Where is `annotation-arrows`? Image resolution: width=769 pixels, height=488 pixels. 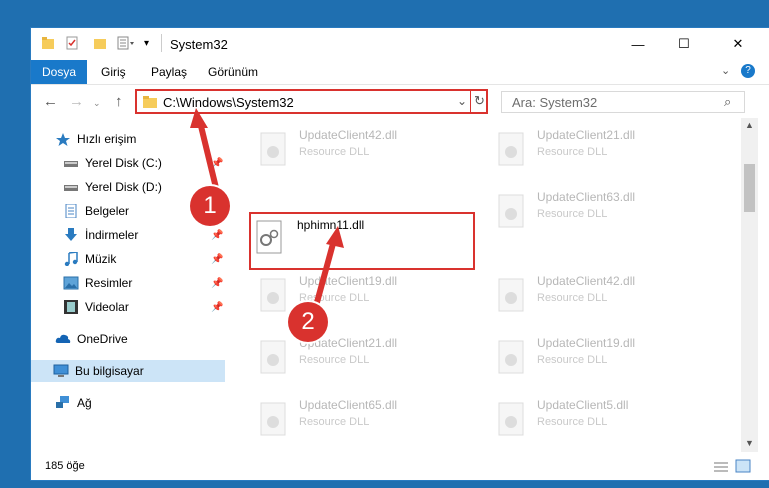 annotation-arrows is located at coordinates (267, 207).